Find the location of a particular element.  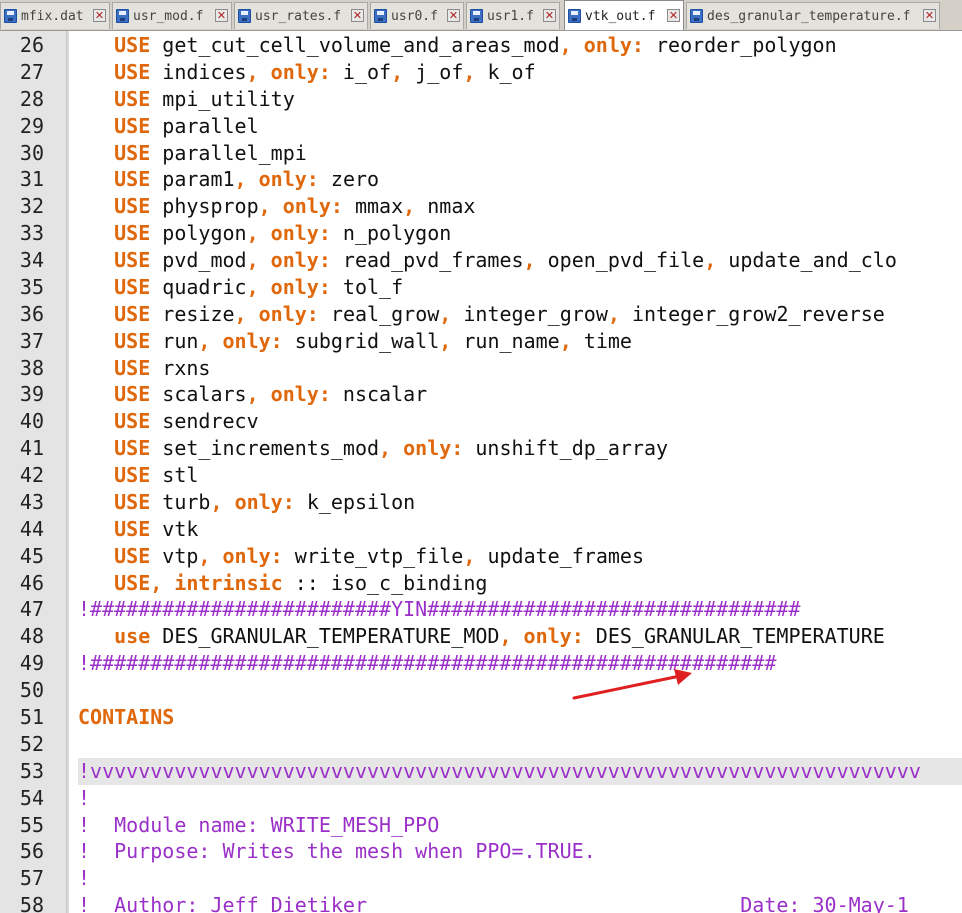

annotation-arrow-shaft is located at coordinates (627, 687).